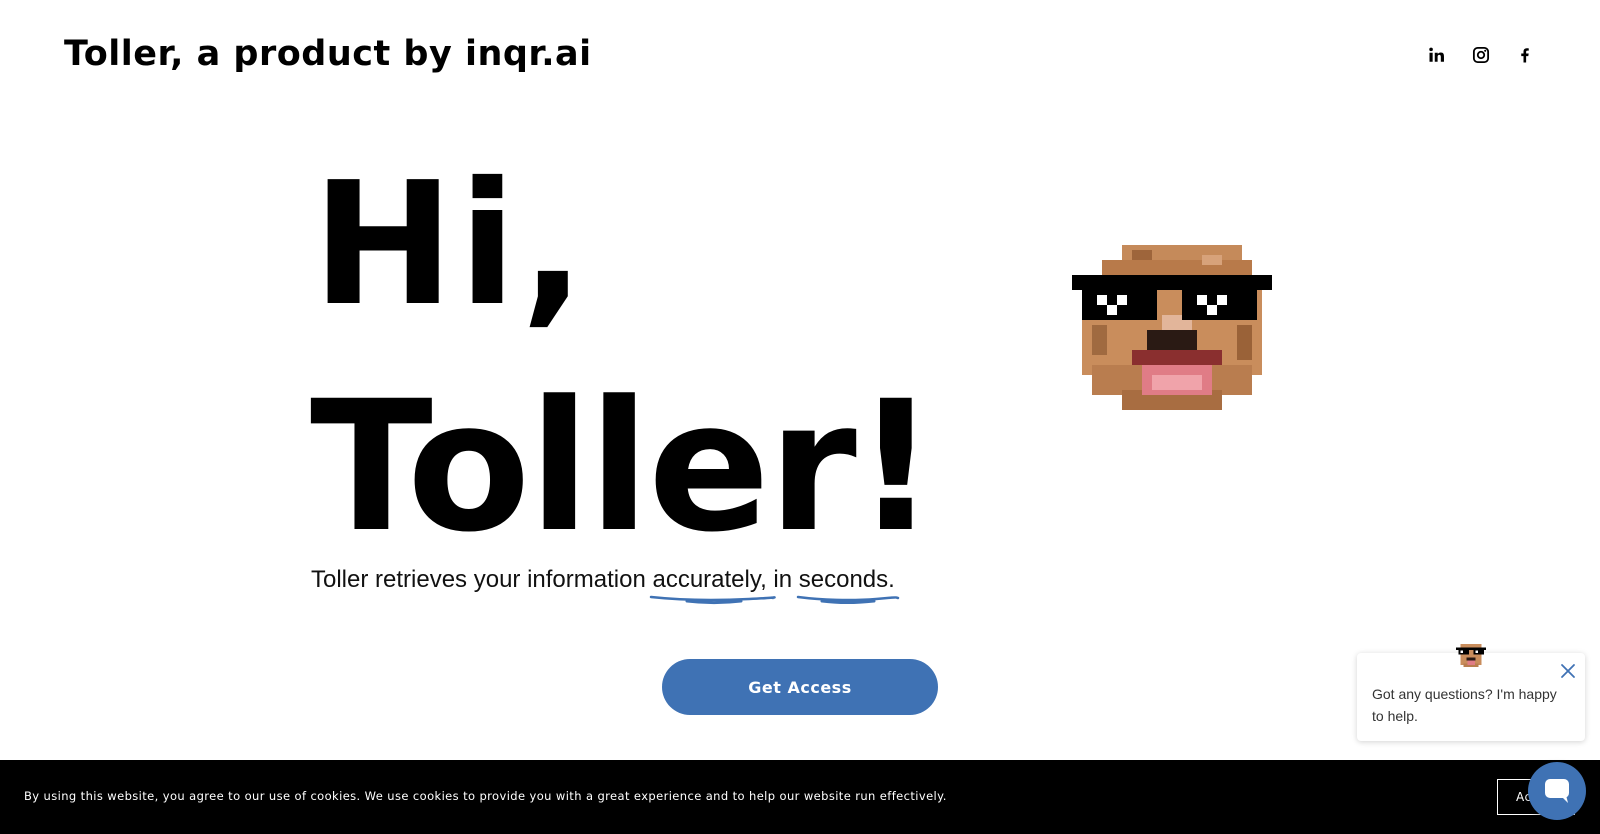 The width and height of the screenshot is (1600, 834). What do you see at coordinates (328, 54) in the screenshot?
I see `brand-title: Toller, a product by inqr.ai` at bounding box center [328, 54].